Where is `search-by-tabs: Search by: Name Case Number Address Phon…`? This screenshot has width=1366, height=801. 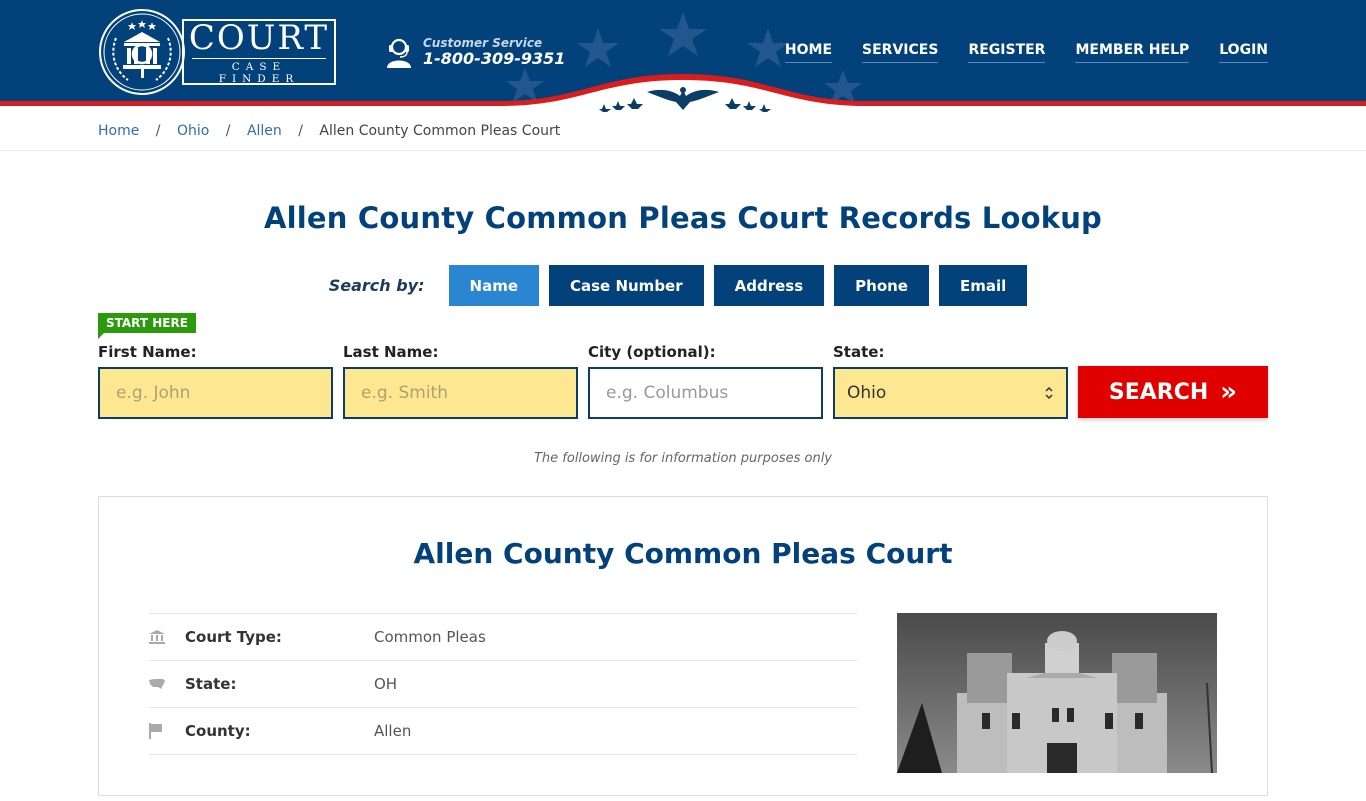
search-by-tabs: Search by: Name Case Number Address Phon… is located at coordinates (683, 285).